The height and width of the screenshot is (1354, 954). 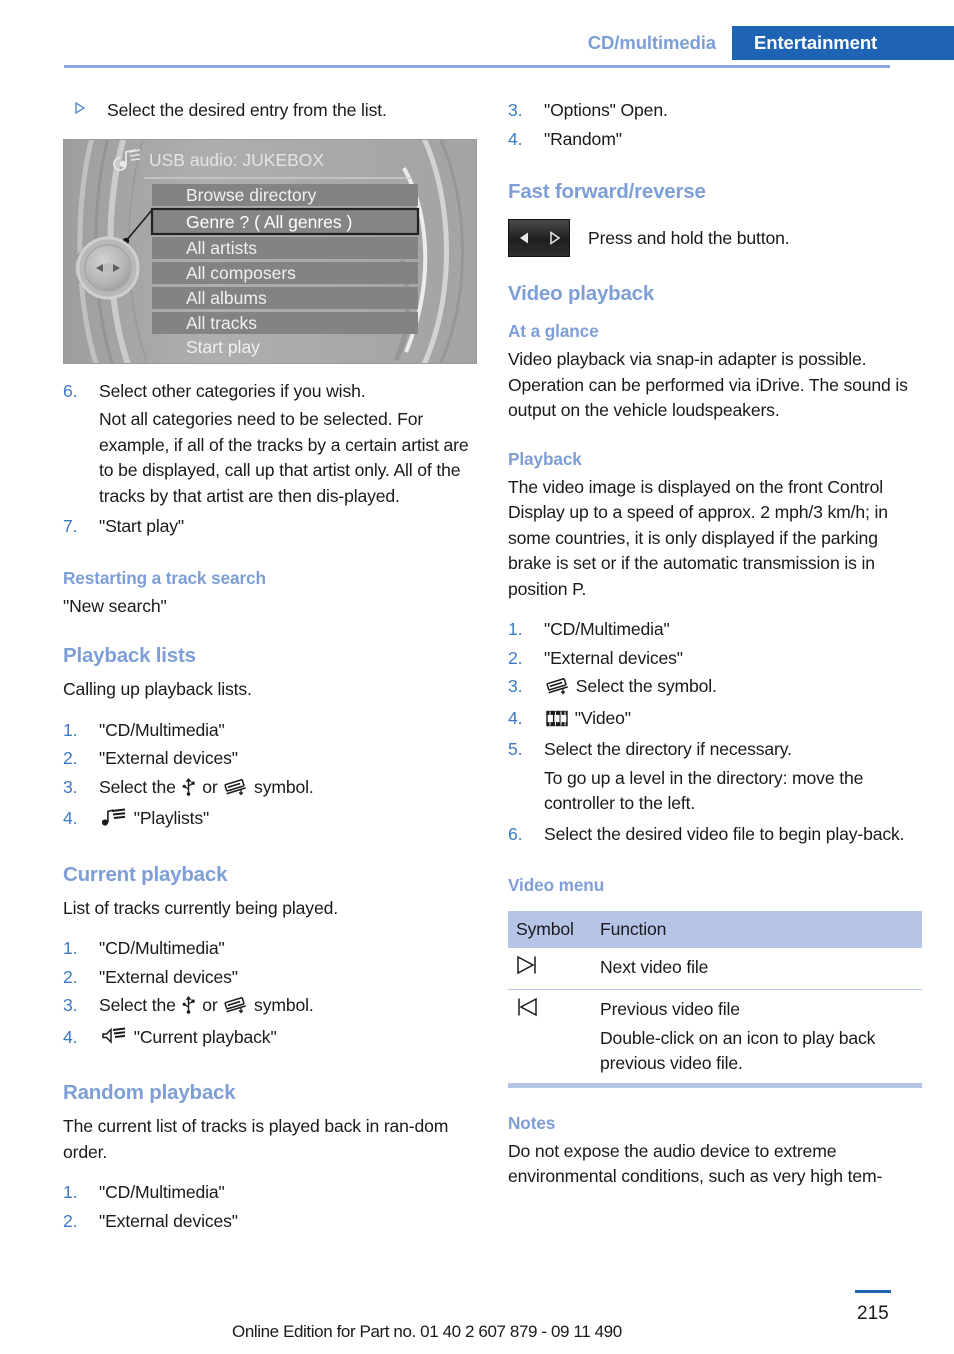 What do you see at coordinates (270, 820) in the screenshot?
I see `step-item: 4. "Playlists"` at bounding box center [270, 820].